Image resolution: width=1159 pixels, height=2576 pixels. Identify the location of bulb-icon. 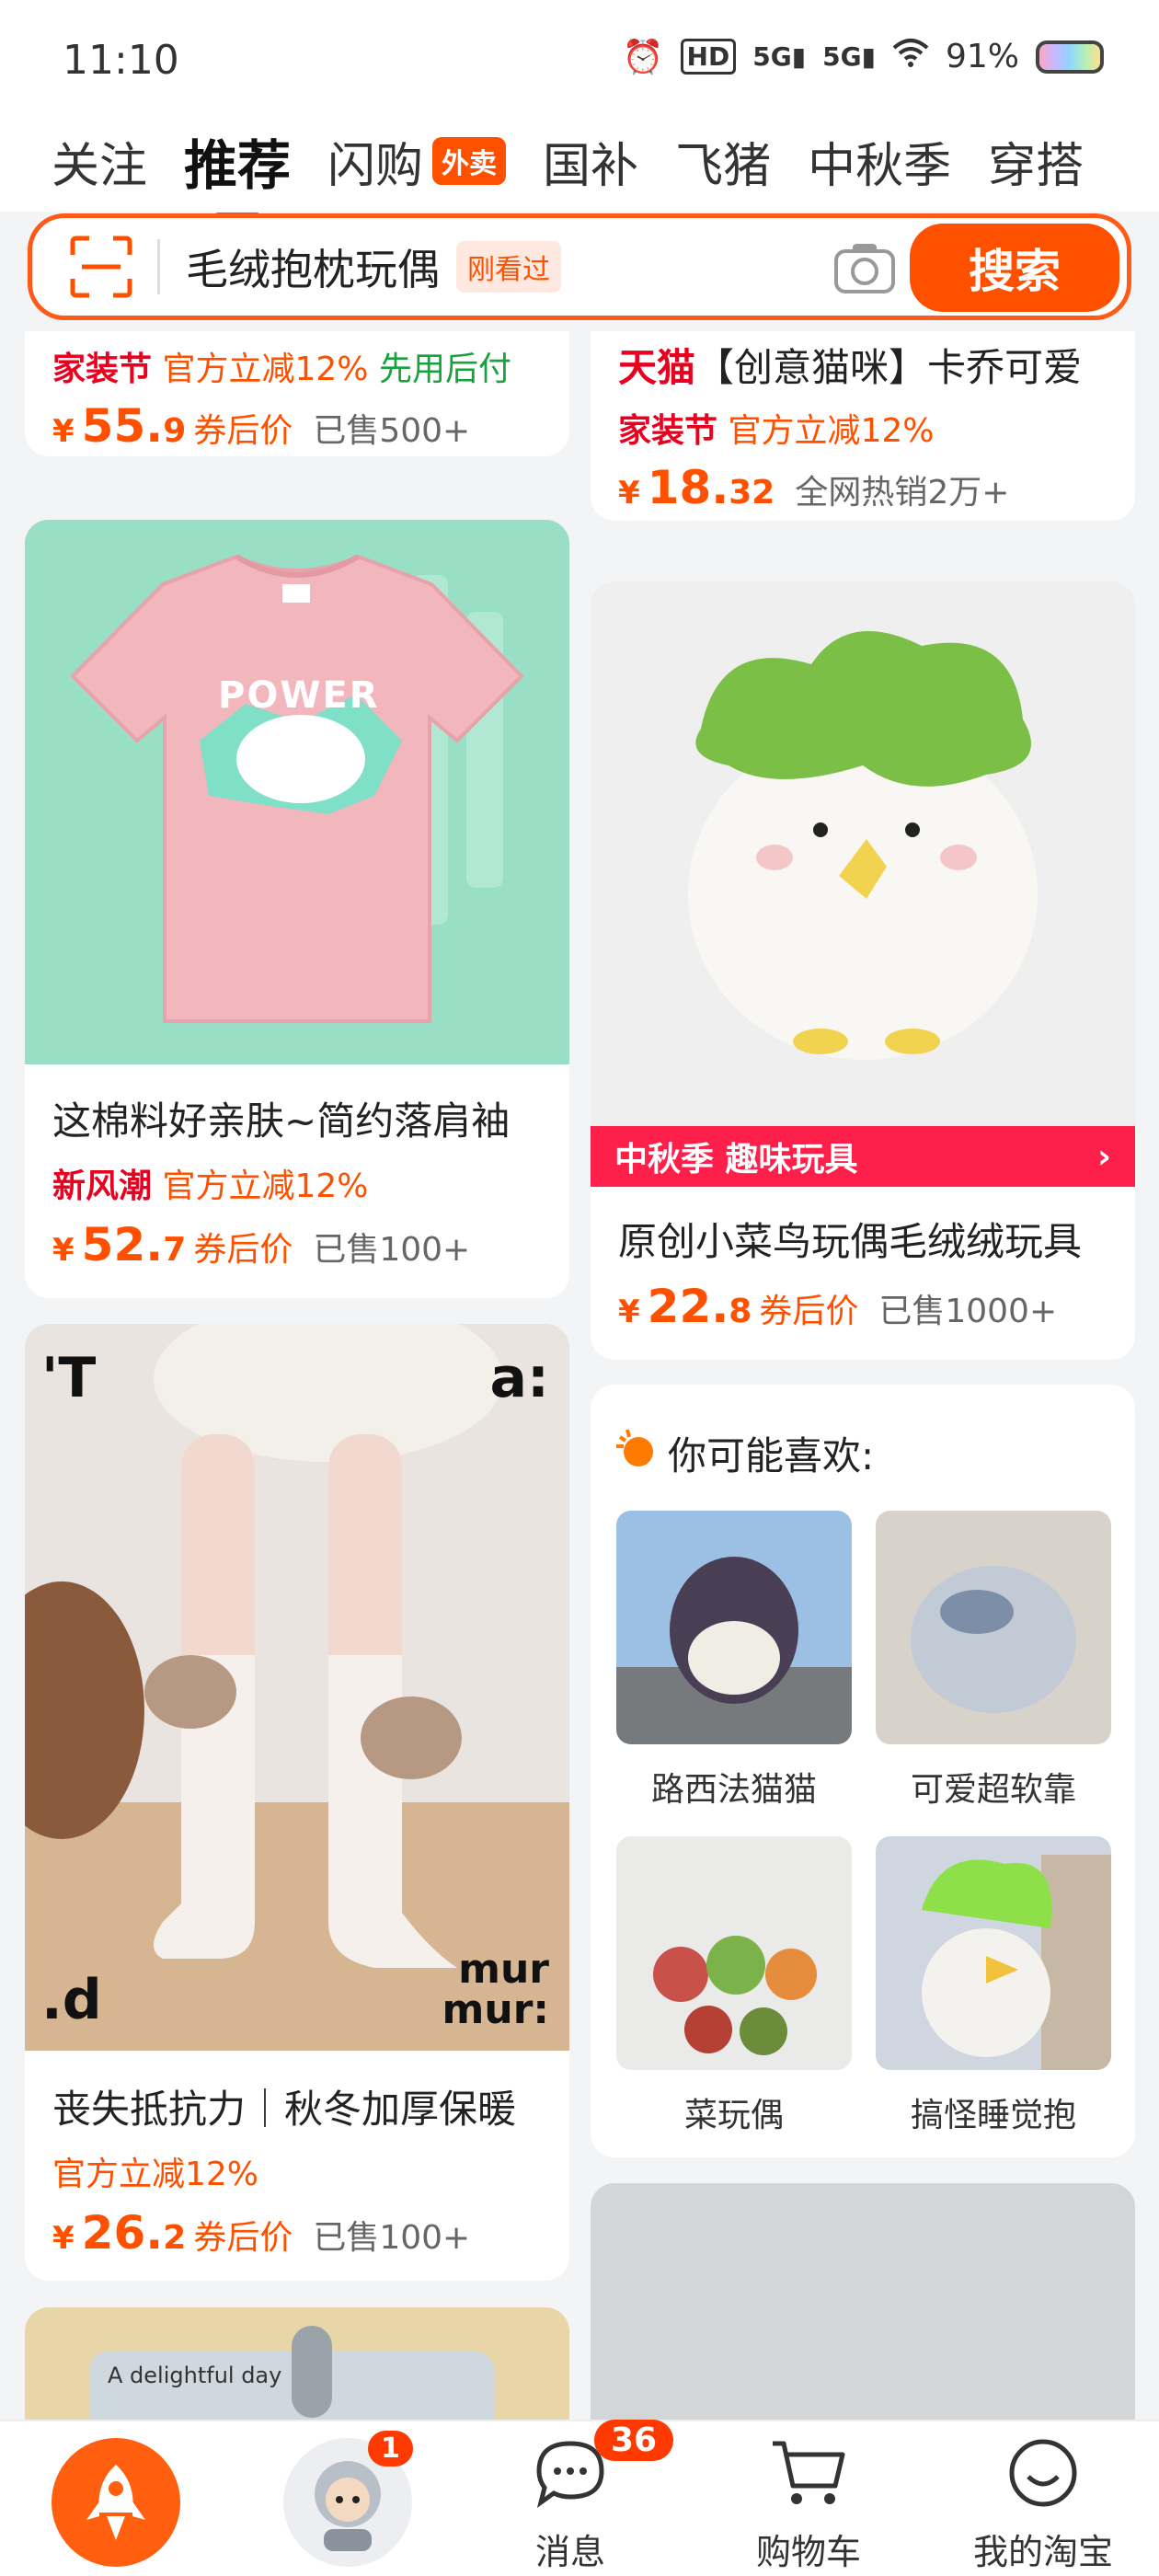
(635, 1453).